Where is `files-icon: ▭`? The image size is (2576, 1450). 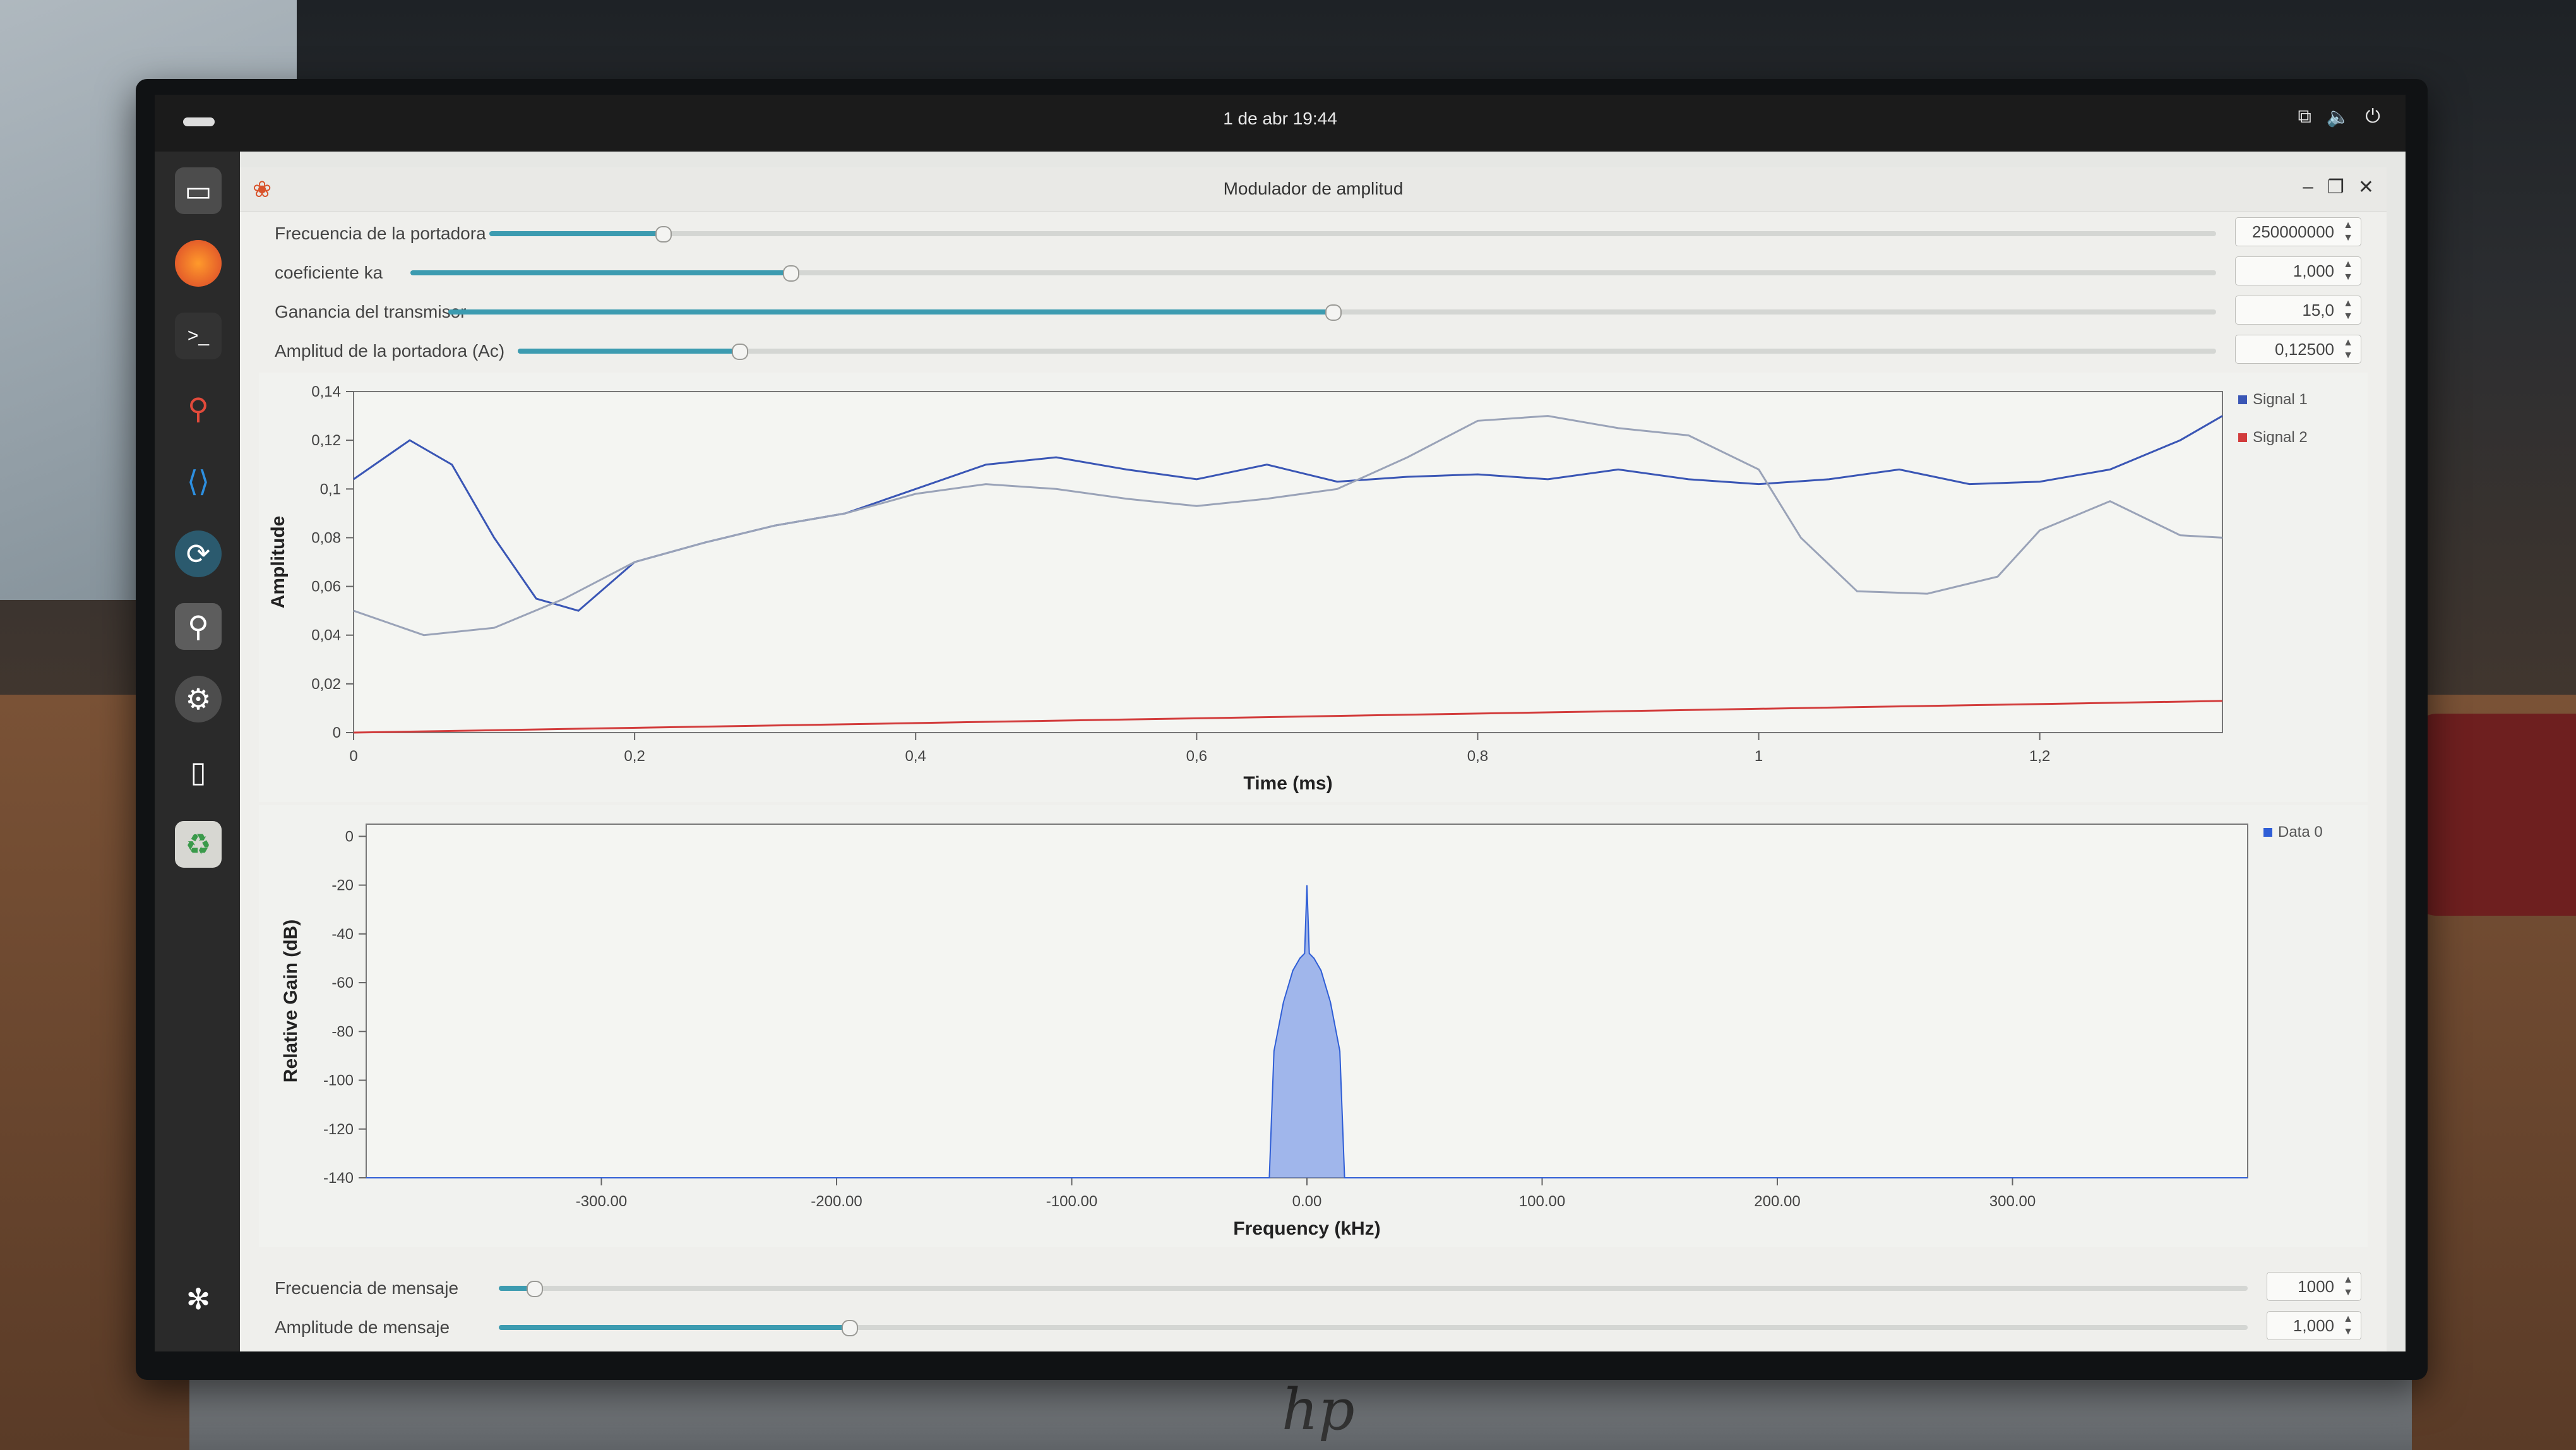 files-icon: ▭ is located at coordinates (198, 190).